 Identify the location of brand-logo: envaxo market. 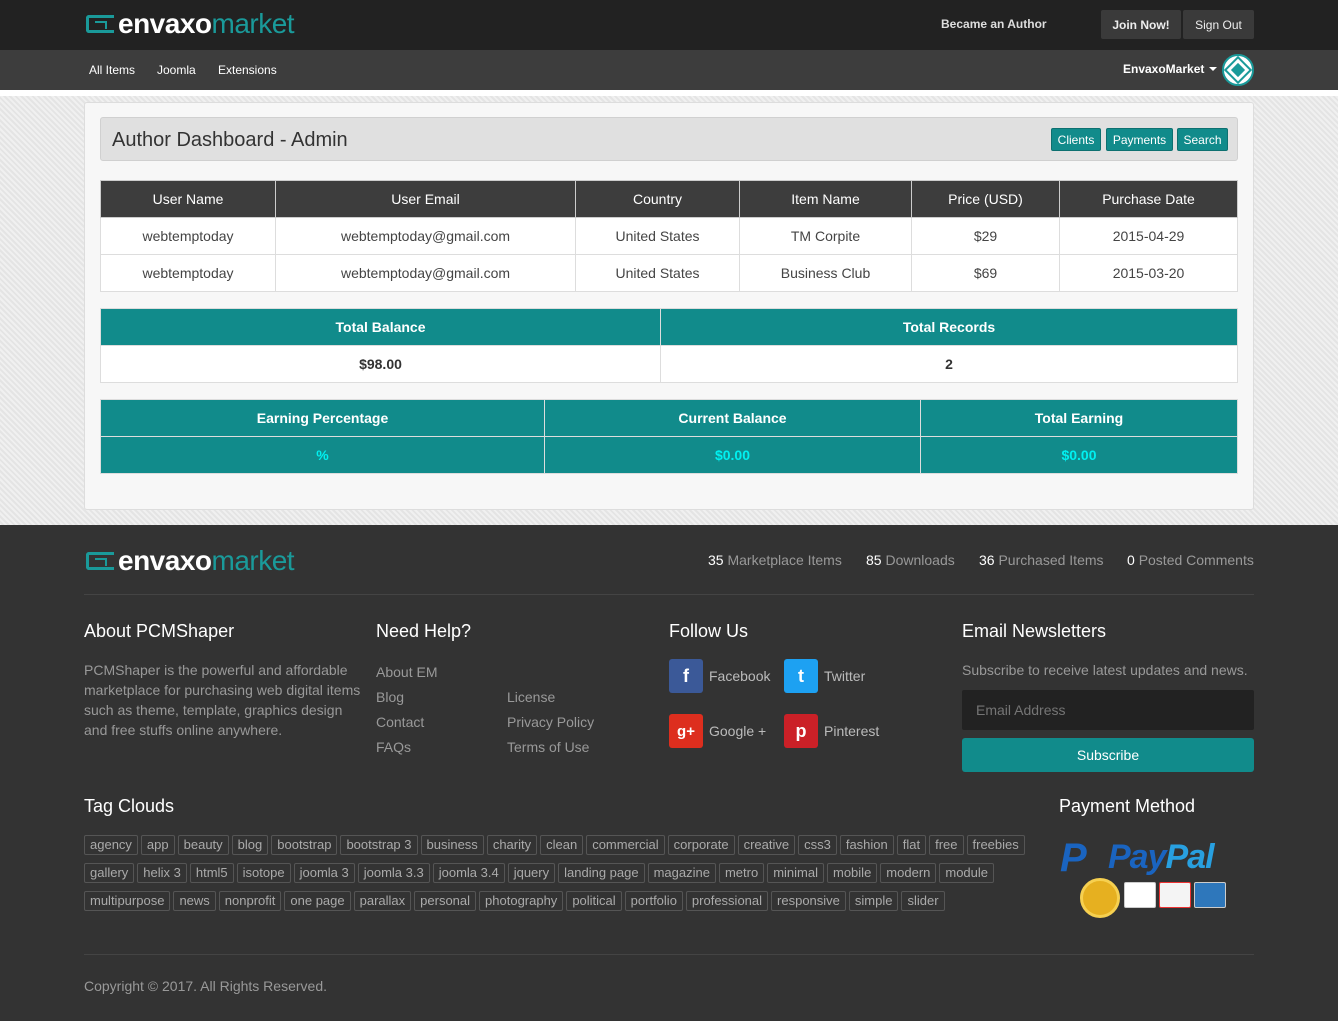
(190, 24).